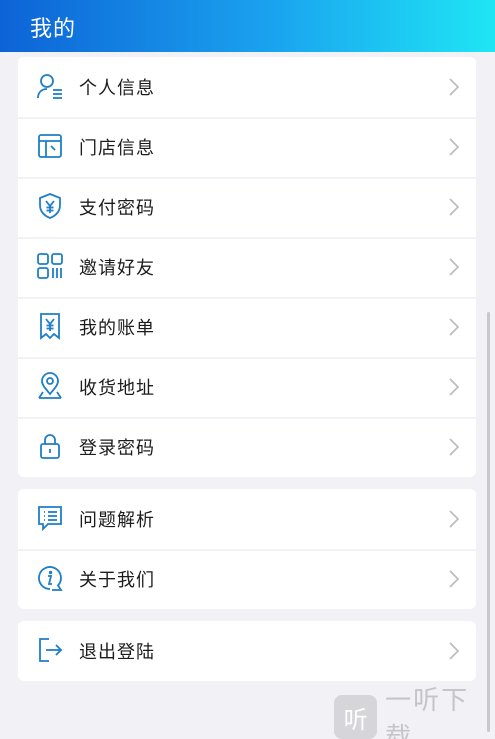 This screenshot has height=739, width=495. What do you see at coordinates (50, 518) in the screenshot?
I see `faq-list-icon` at bounding box center [50, 518].